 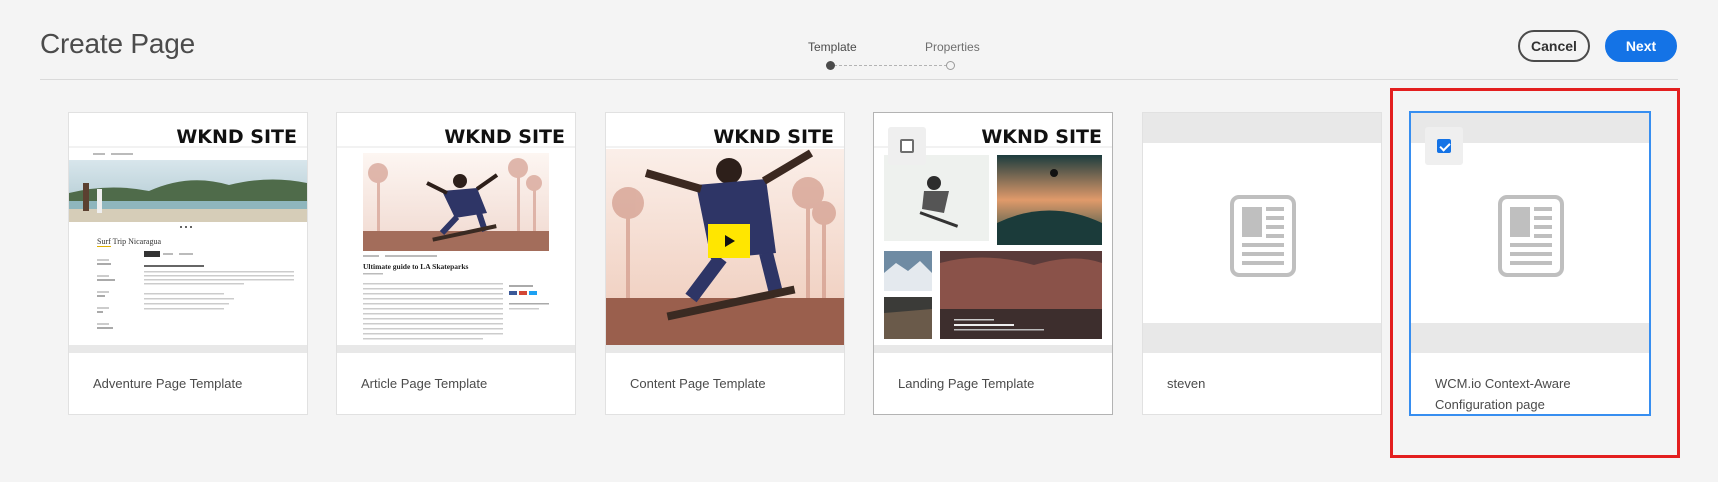 I want to click on svg-text:Ultimate guide to LA Skatepark: Ultimate guide to LA Skateparks, so click(x=416, y=266).